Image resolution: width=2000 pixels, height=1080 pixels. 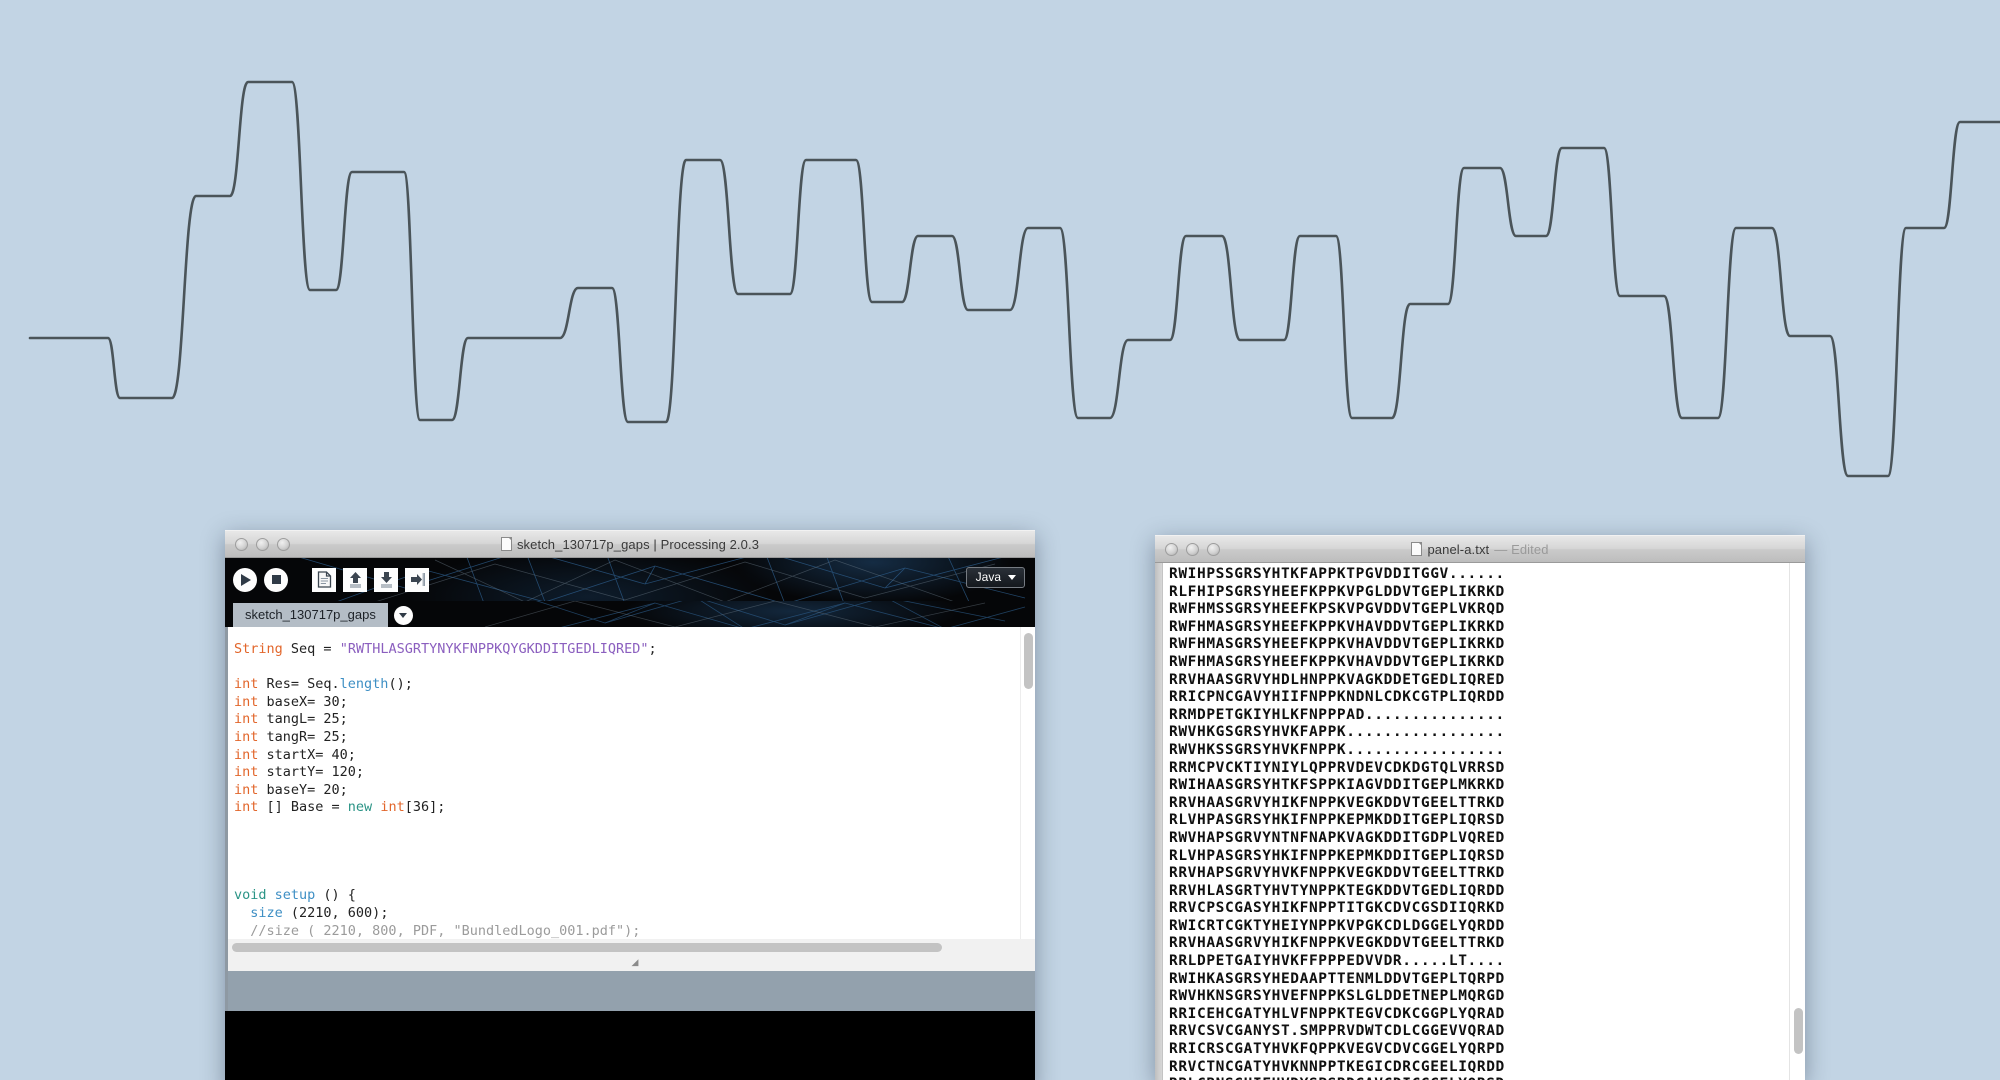 What do you see at coordinates (627, 720) in the screenshot?
I see `code-line: int tangL= 25;` at bounding box center [627, 720].